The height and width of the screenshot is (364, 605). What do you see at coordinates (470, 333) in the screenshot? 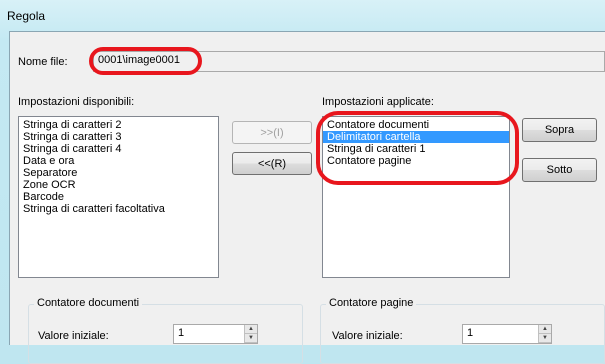
I see `page-counter-initial-value: 1` at bounding box center [470, 333].